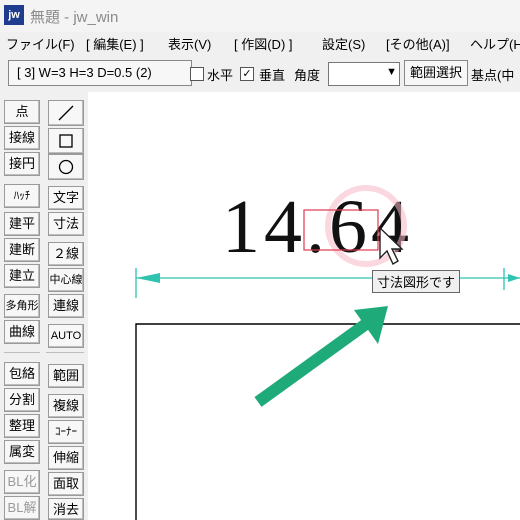 Image resolution: width=520 pixels, height=520 pixels. Describe the element at coordinates (22, 196) in the screenshot. I see `tool-hatch: ﾊｯﾁ` at that location.